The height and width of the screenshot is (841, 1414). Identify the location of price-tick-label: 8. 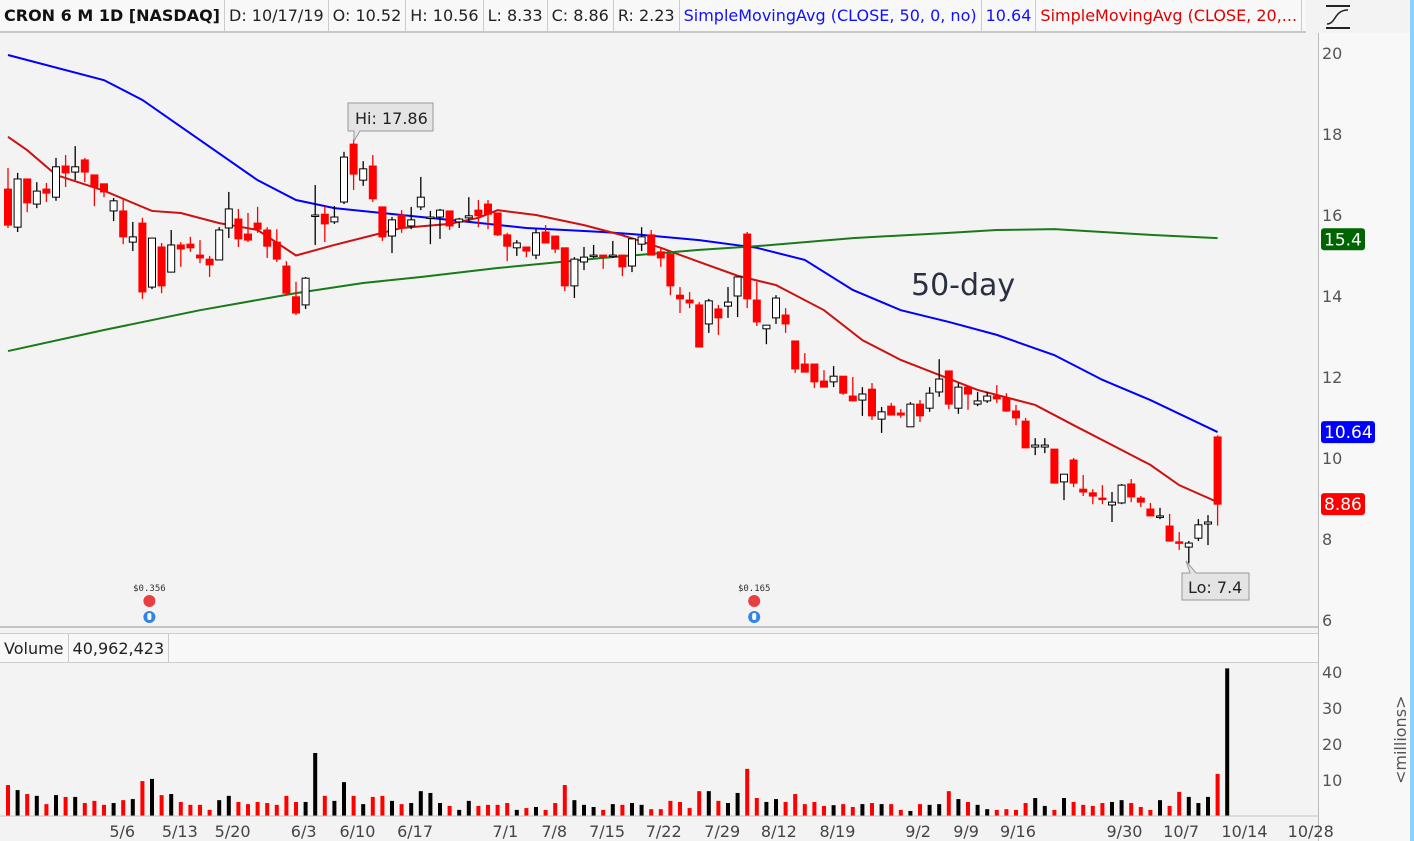
(1327, 539).